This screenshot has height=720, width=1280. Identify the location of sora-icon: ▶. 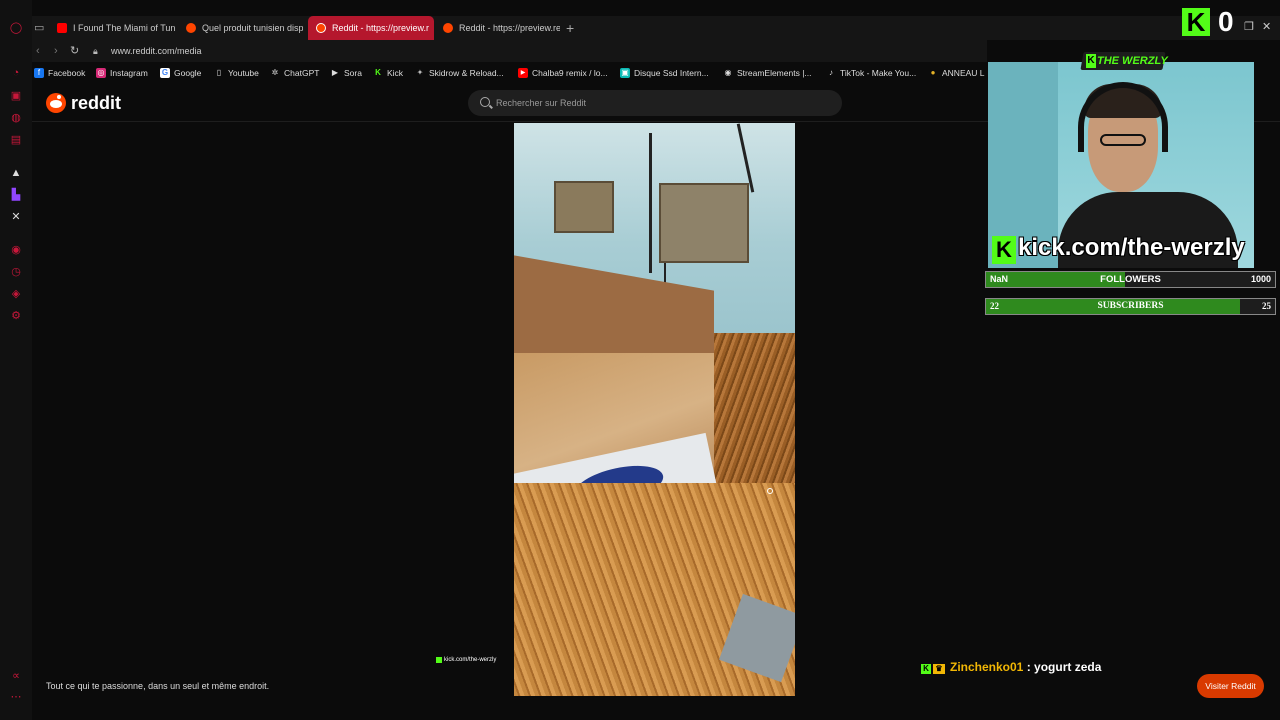
(335, 72).